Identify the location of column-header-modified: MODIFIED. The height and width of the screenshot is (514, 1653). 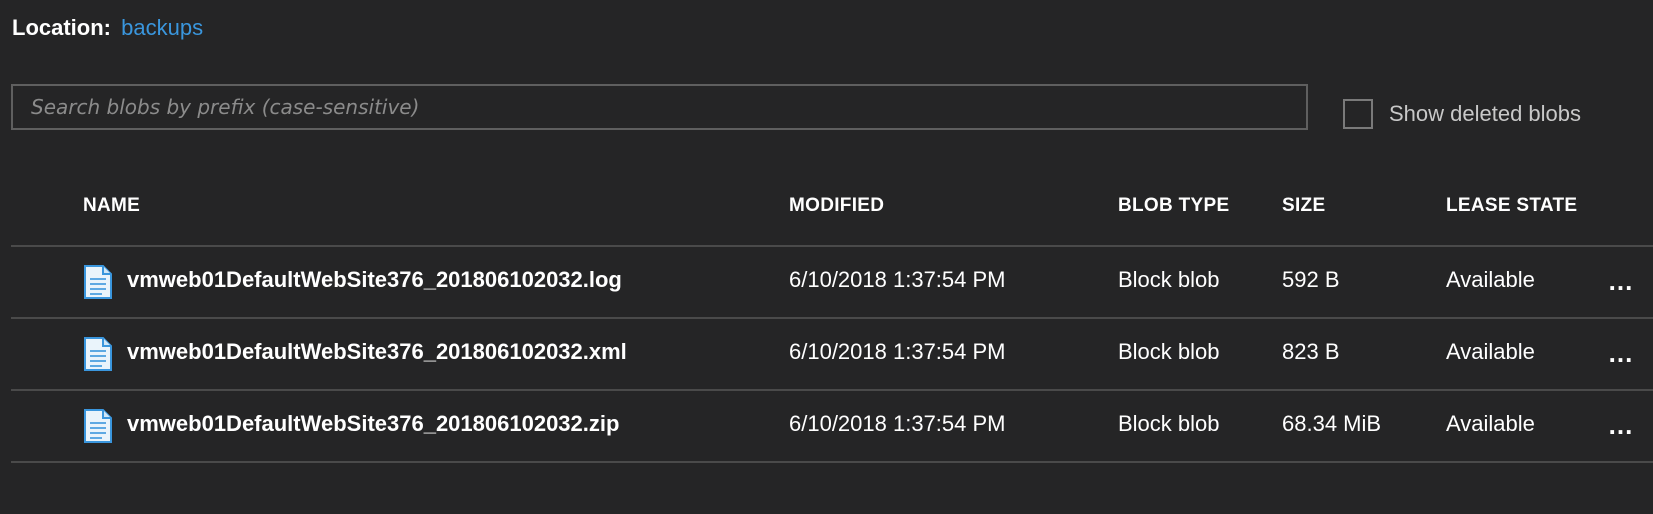
(836, 206).